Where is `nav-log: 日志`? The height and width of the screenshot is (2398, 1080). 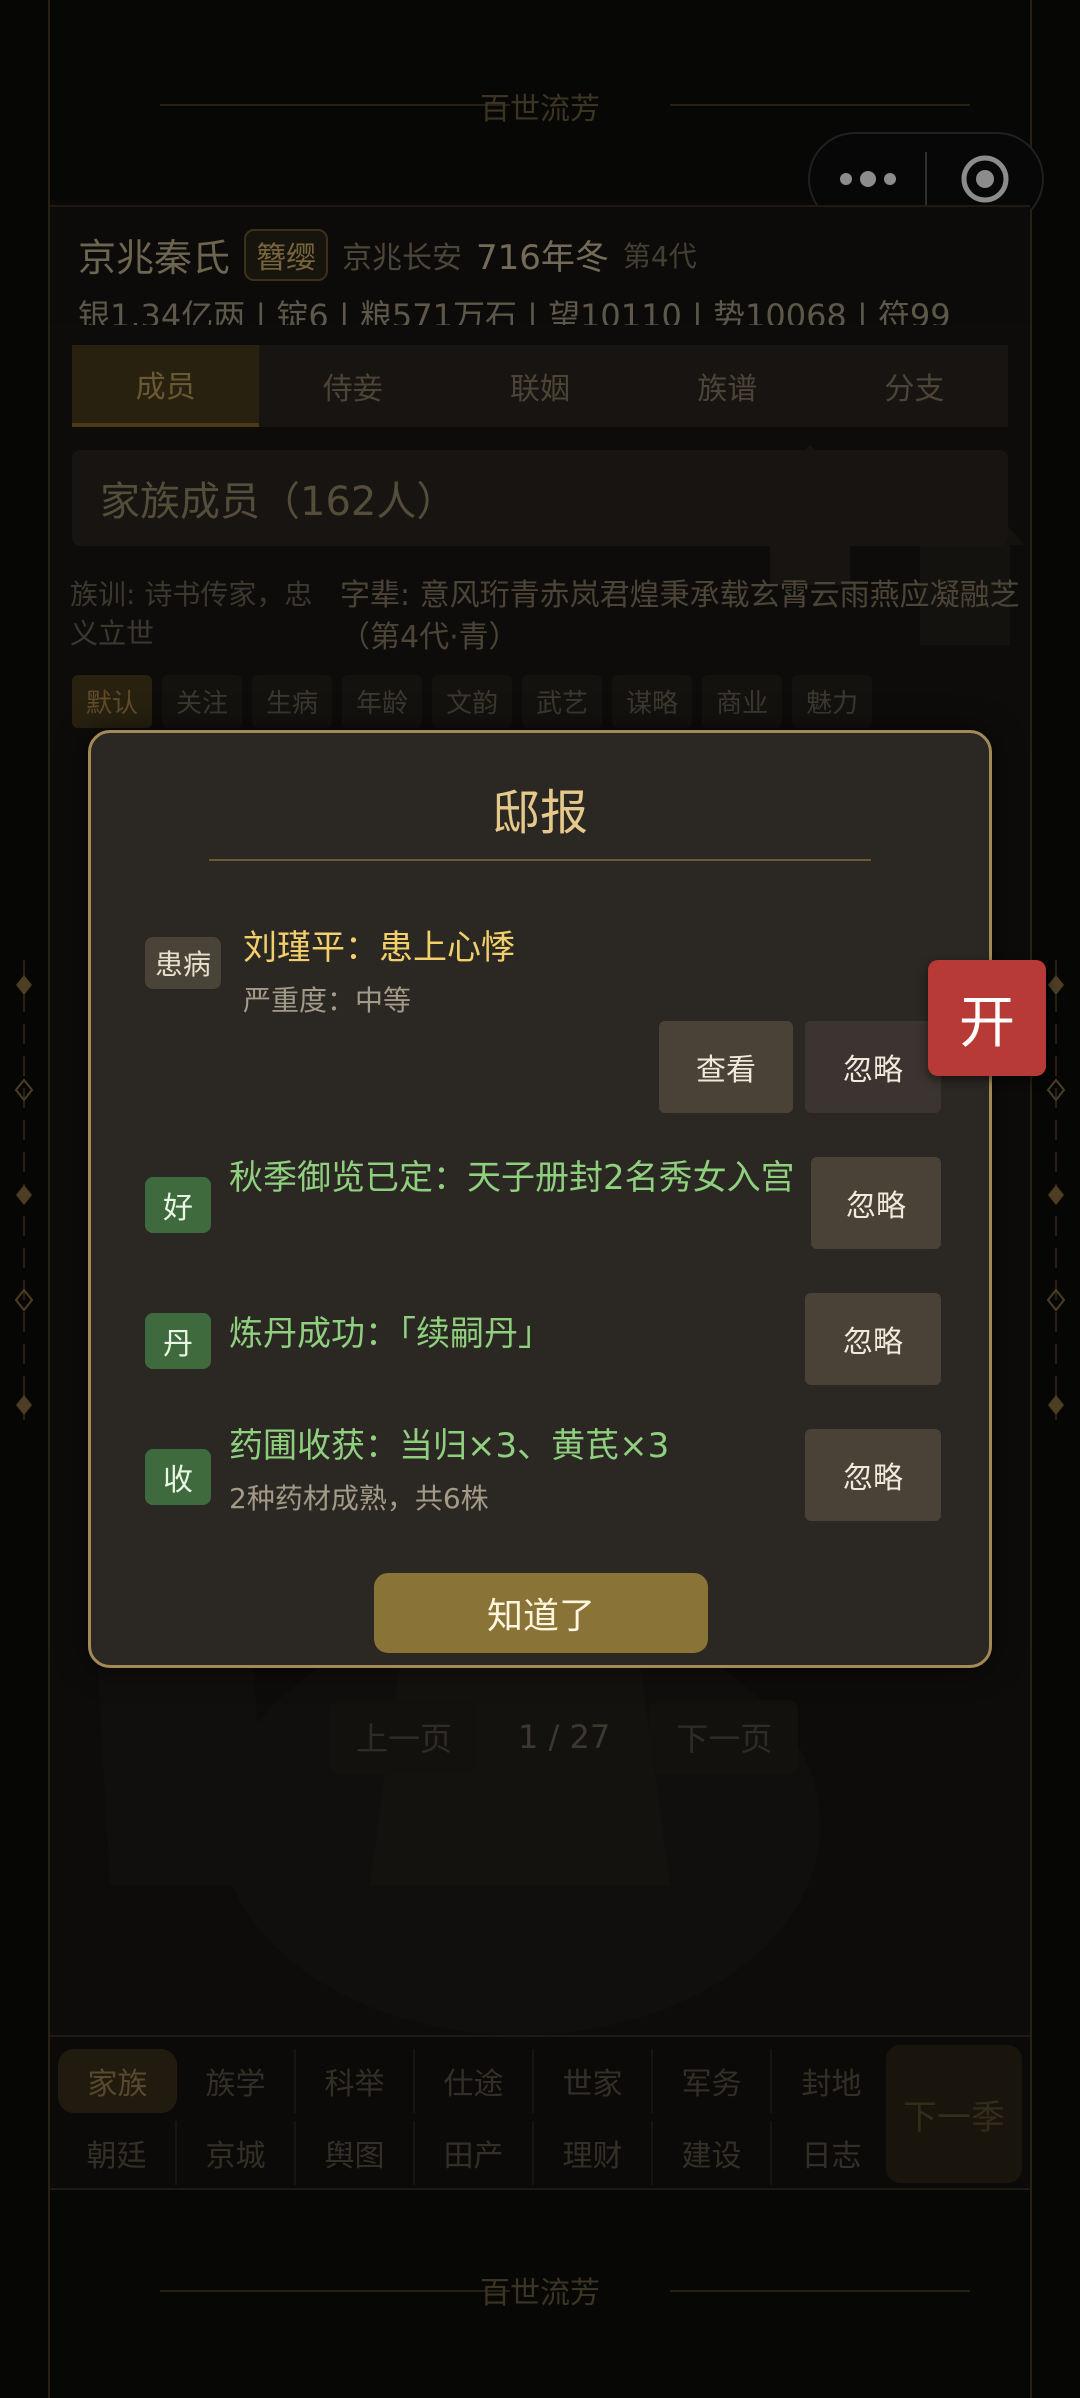 nav-log: 日志 is located at coordinates (831, 2153).